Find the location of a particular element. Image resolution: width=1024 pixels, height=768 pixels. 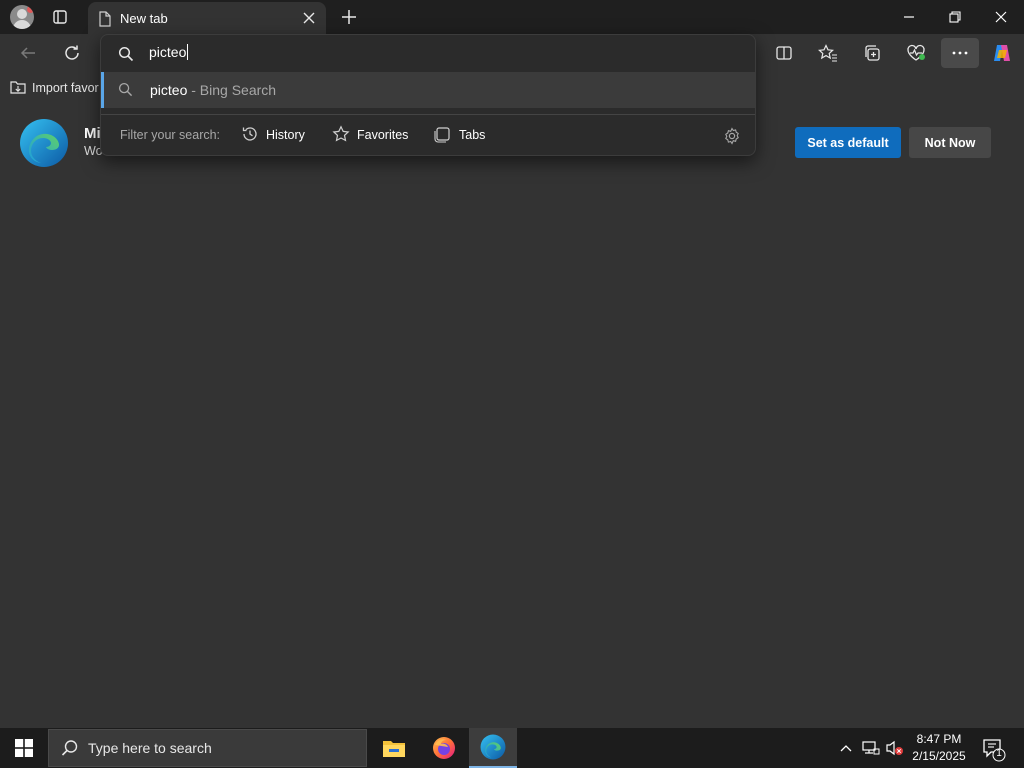

import-favorites-button: Import favor is located at coordinates (54, 88).